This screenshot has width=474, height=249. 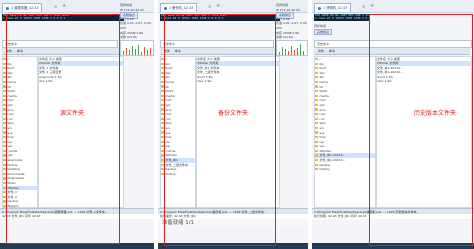 I want to click on session-tab-bar: 1 快照机_42.43 × +, so click(x=393, y=6).